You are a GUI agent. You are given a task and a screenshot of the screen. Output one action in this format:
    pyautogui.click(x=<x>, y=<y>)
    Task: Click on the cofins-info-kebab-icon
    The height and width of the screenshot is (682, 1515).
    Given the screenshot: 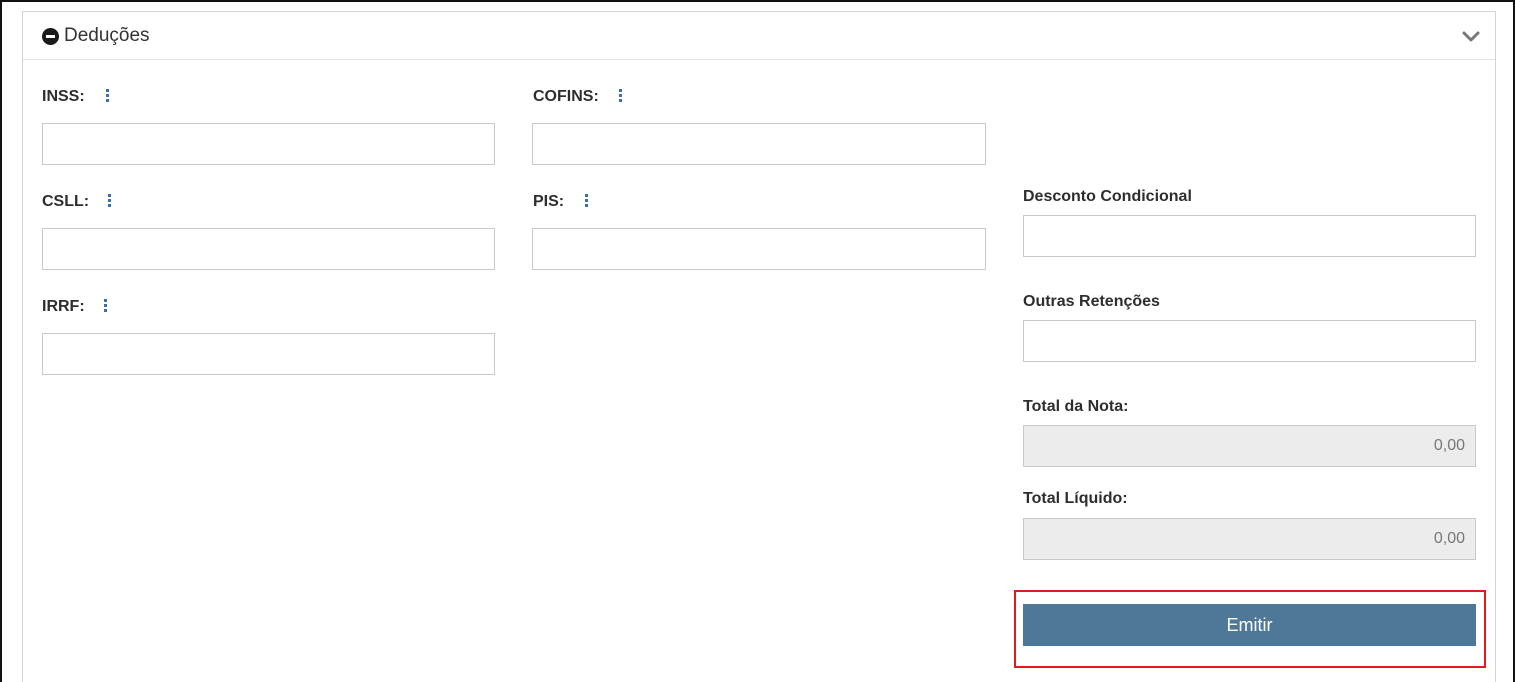 What is the action you would take?
    pyautogui.click(x=621, y=97)
    